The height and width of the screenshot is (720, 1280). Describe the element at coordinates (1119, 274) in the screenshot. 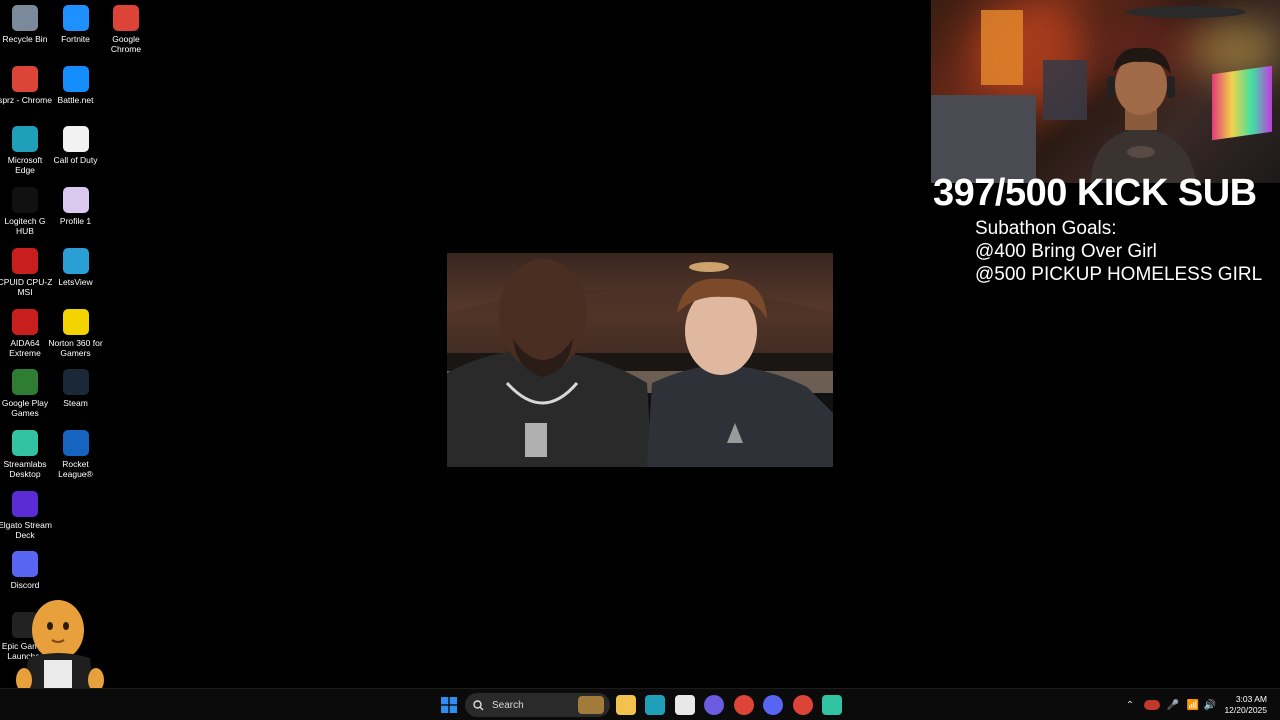

I see `goal-500: @500 PICKUP HOMELESS GIRL` at that location.